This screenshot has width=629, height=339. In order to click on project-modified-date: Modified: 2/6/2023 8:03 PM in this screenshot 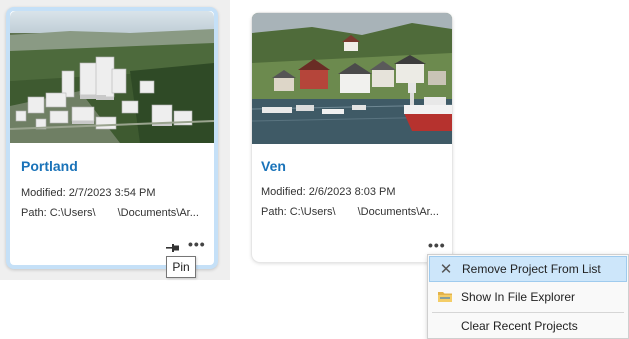, I will do `click(328, 192)`.